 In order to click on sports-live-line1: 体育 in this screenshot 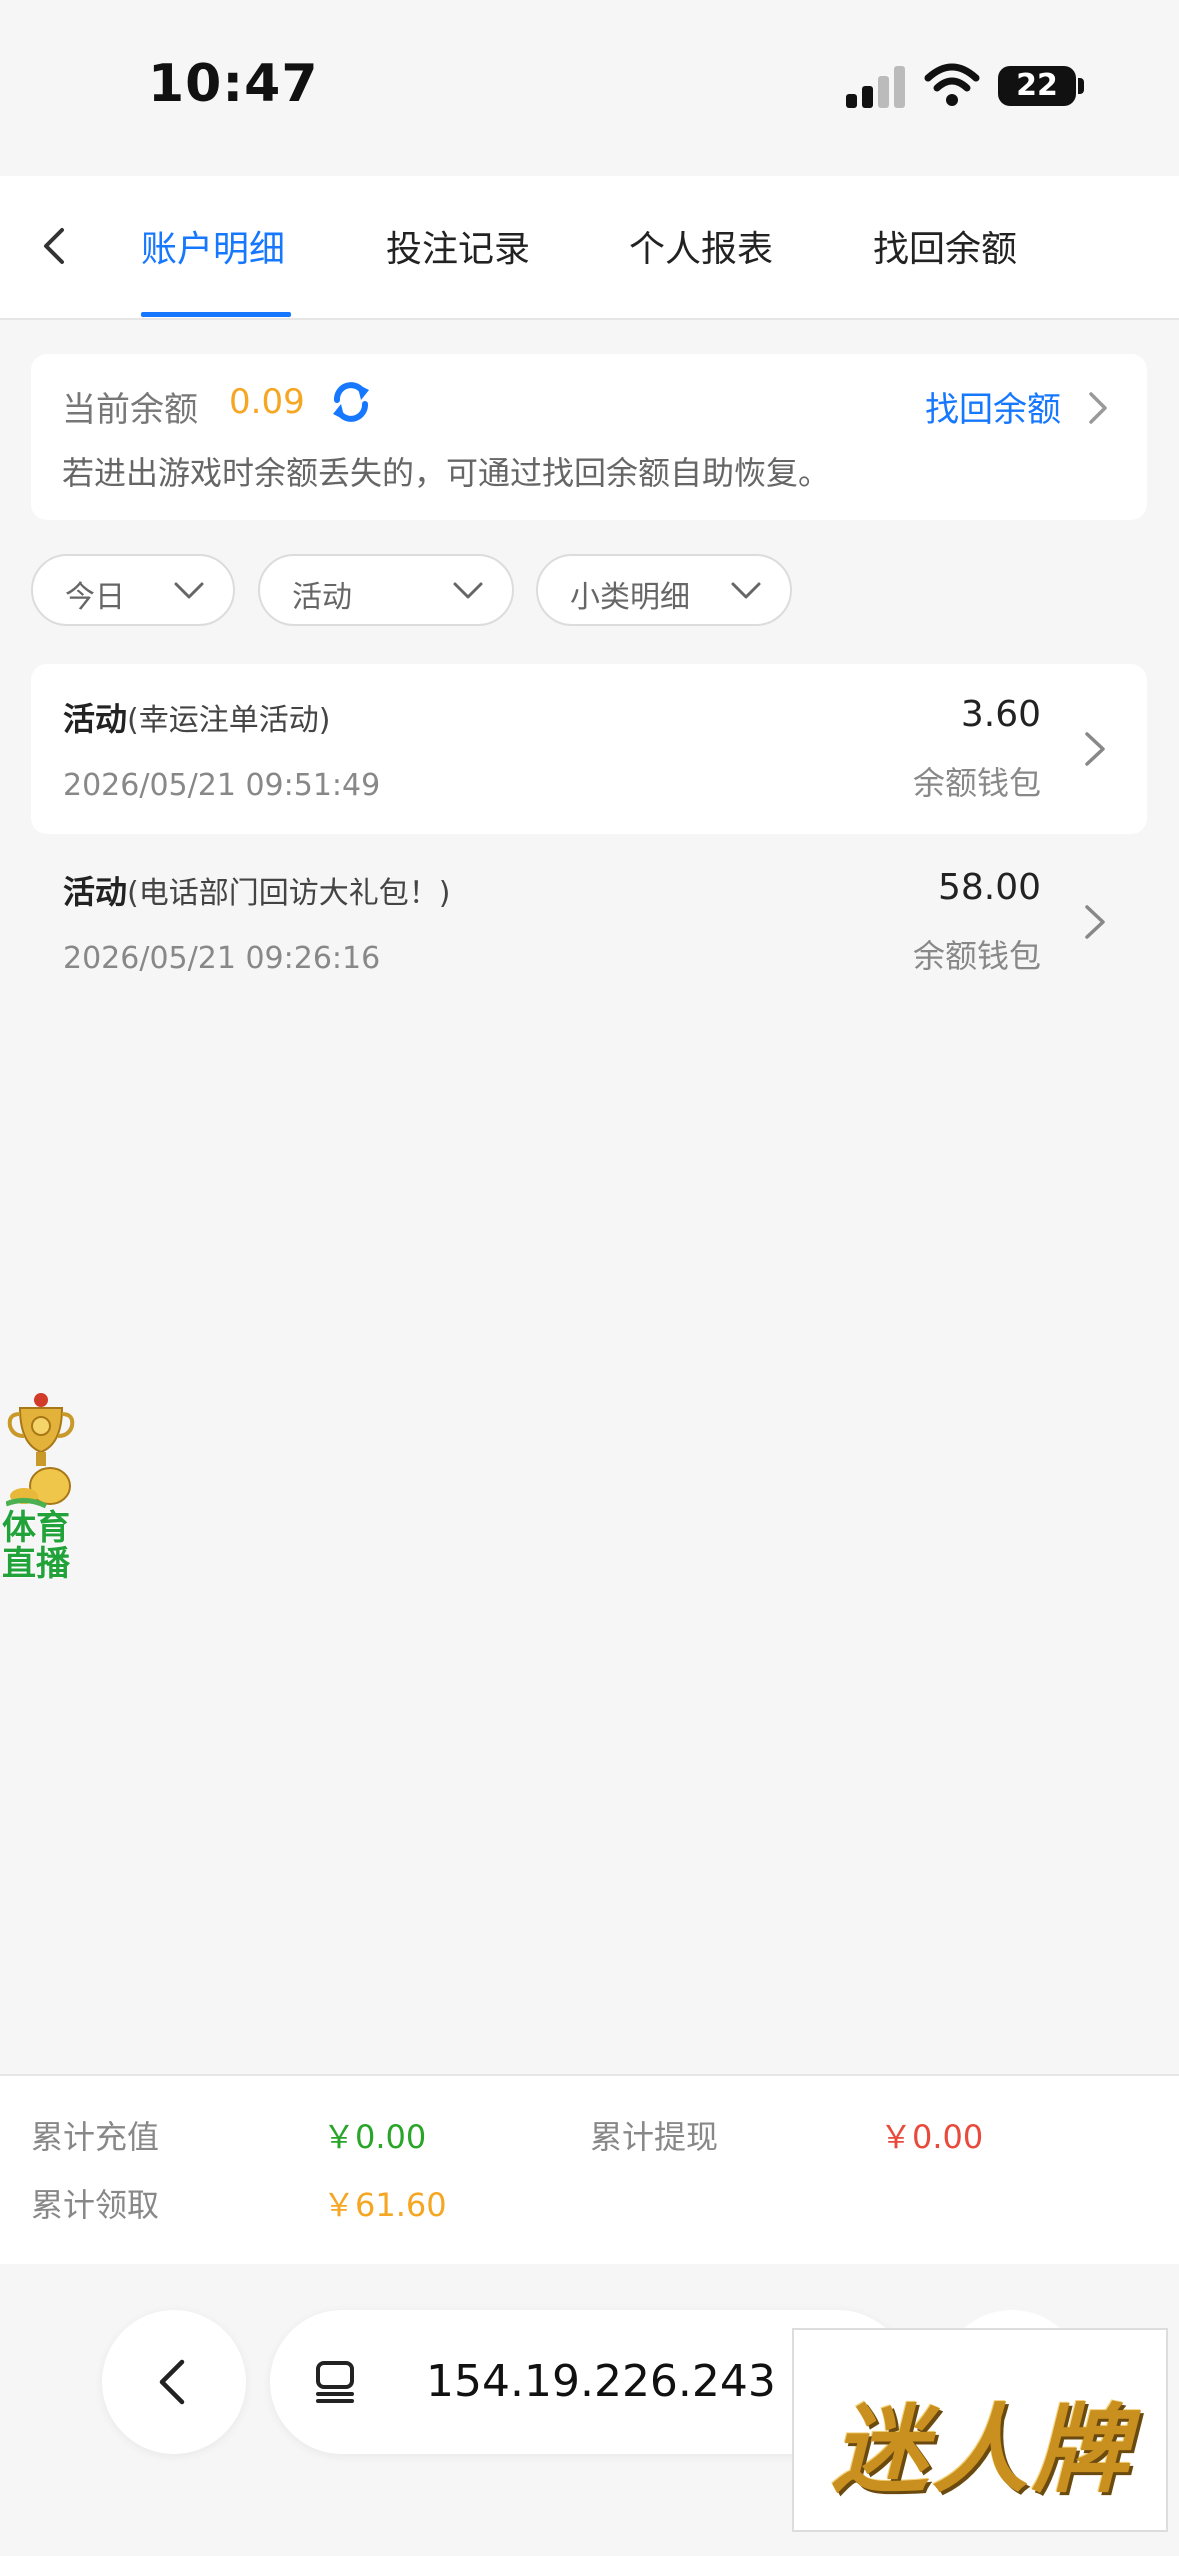, I will do `click(36, 1528)`.